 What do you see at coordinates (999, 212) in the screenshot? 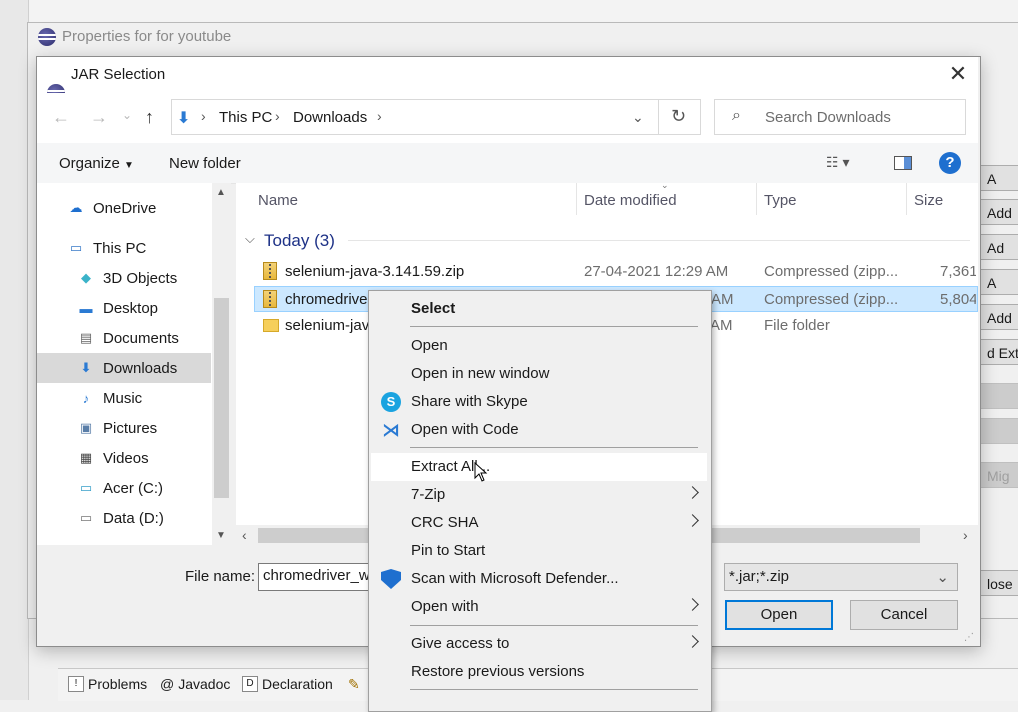
I see `properties-add-button: Add` at bounding box center [999, 212].